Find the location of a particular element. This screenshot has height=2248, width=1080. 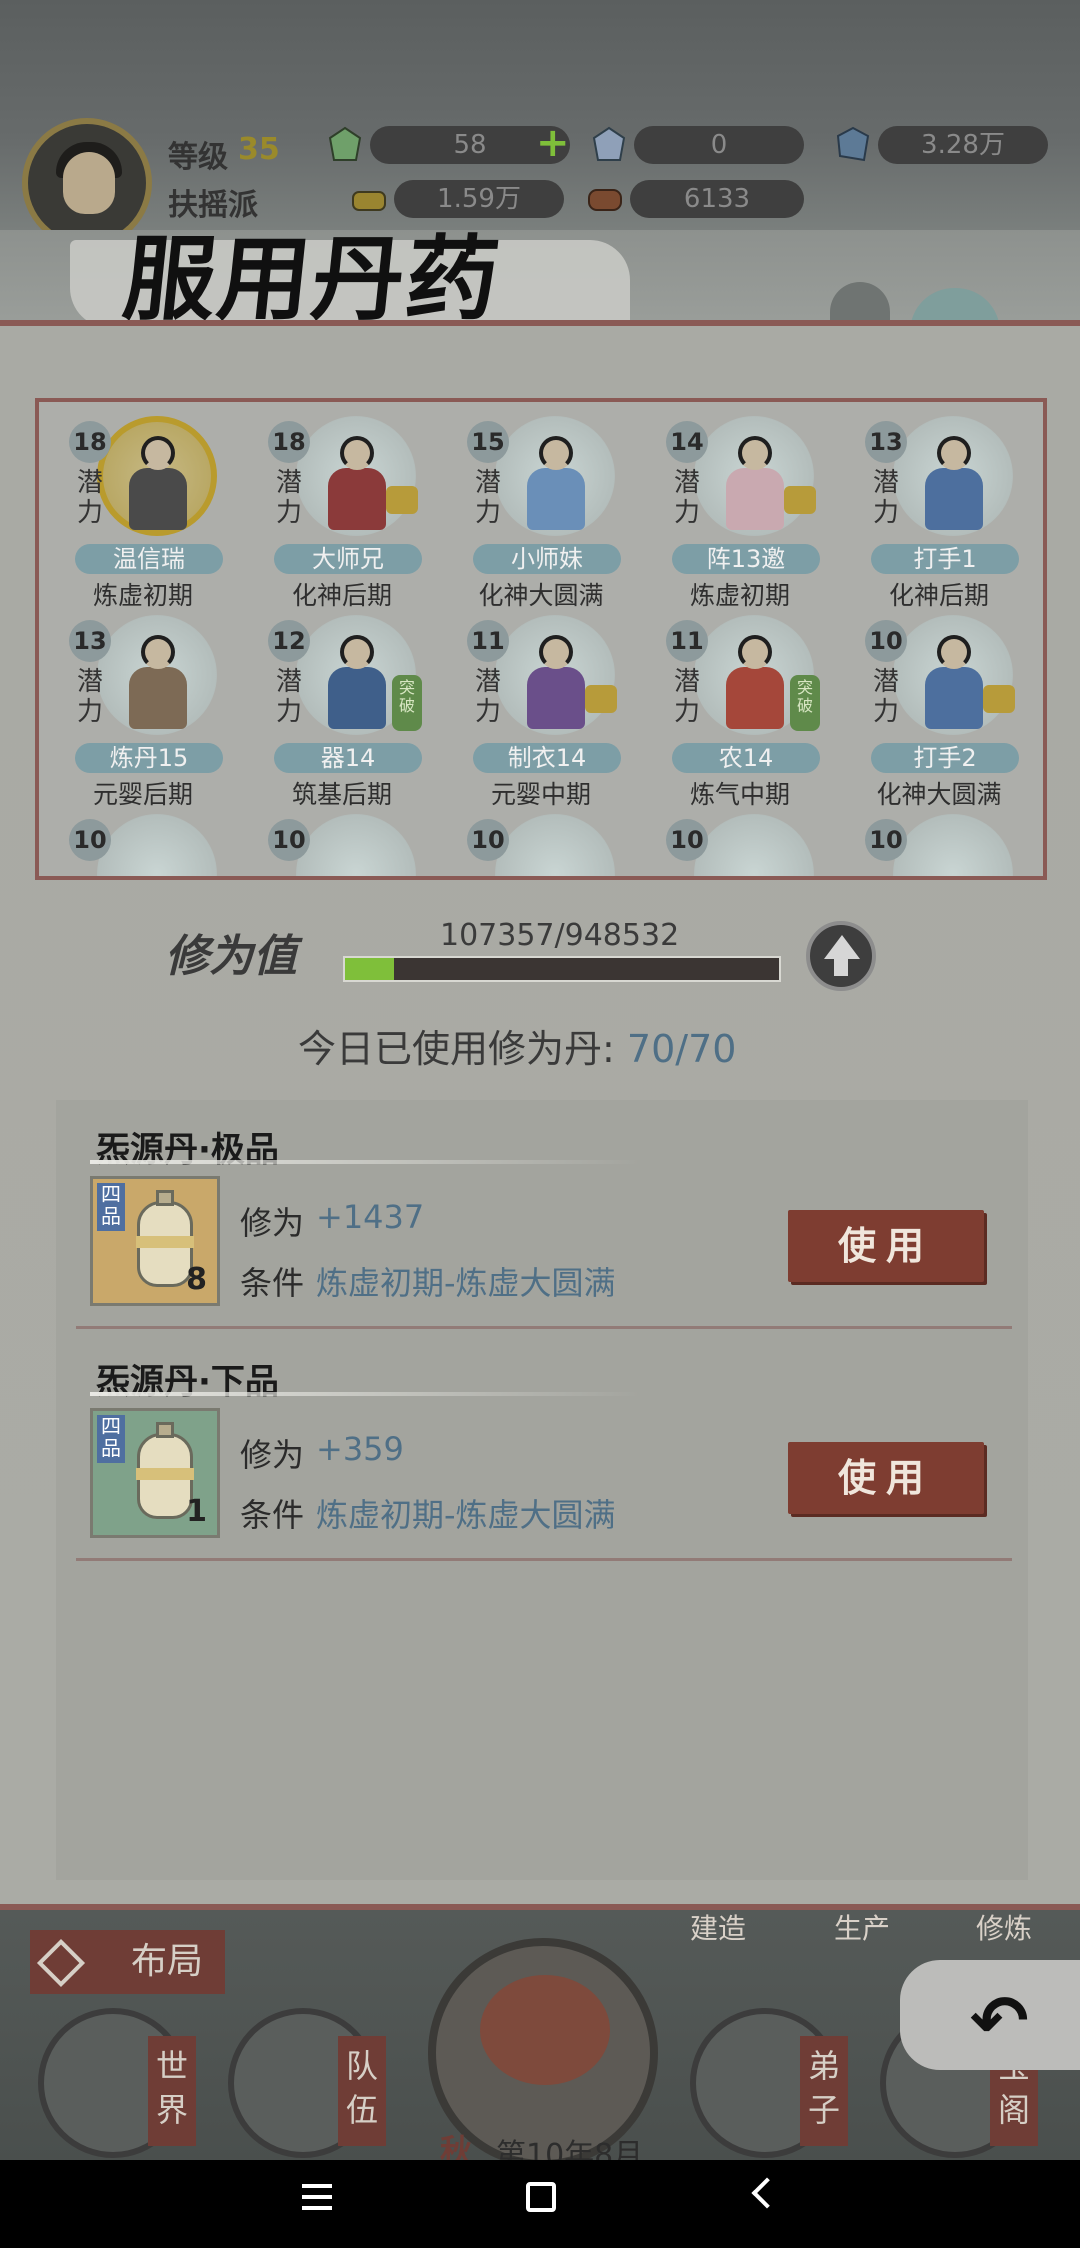

back-arrow-icon: ↶ is located at coordinates (999, 2021).